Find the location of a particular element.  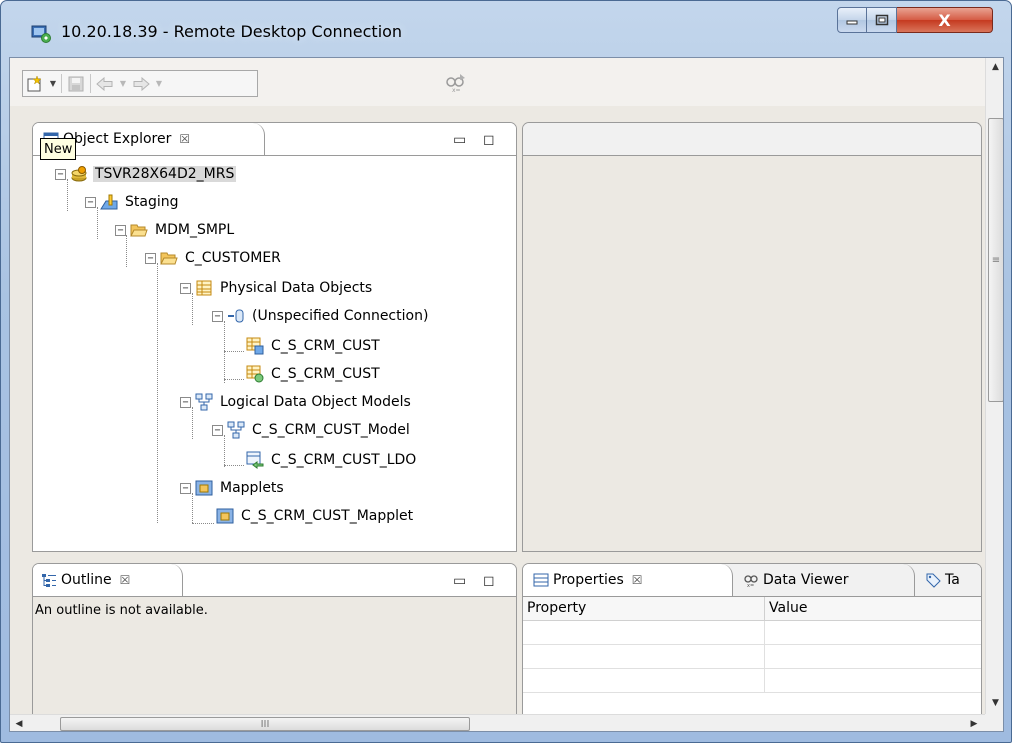

tree-node-label: C_S_CRM_CUST_Mapplet is located at coordinates (327, 516).